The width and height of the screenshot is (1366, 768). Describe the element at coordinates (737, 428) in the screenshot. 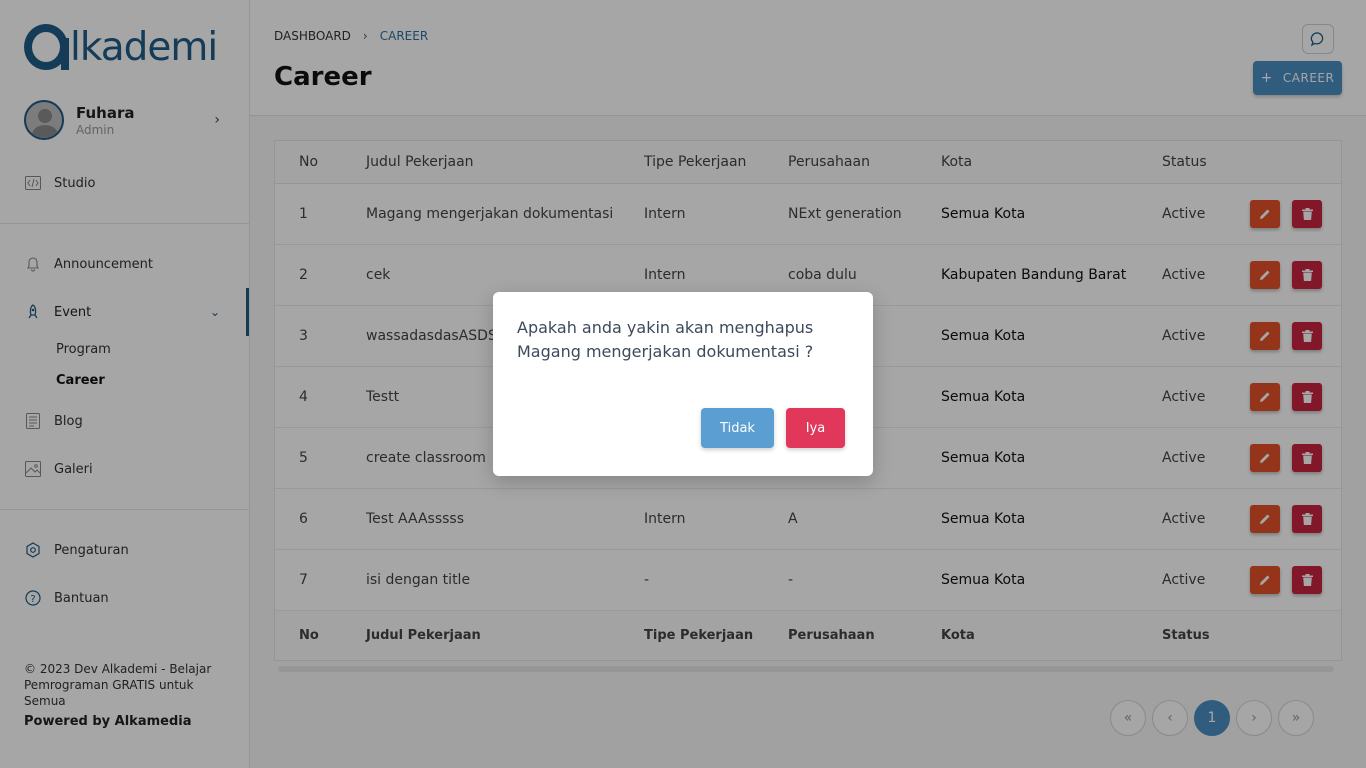

I see `cancel-button: Tidak` at that location.